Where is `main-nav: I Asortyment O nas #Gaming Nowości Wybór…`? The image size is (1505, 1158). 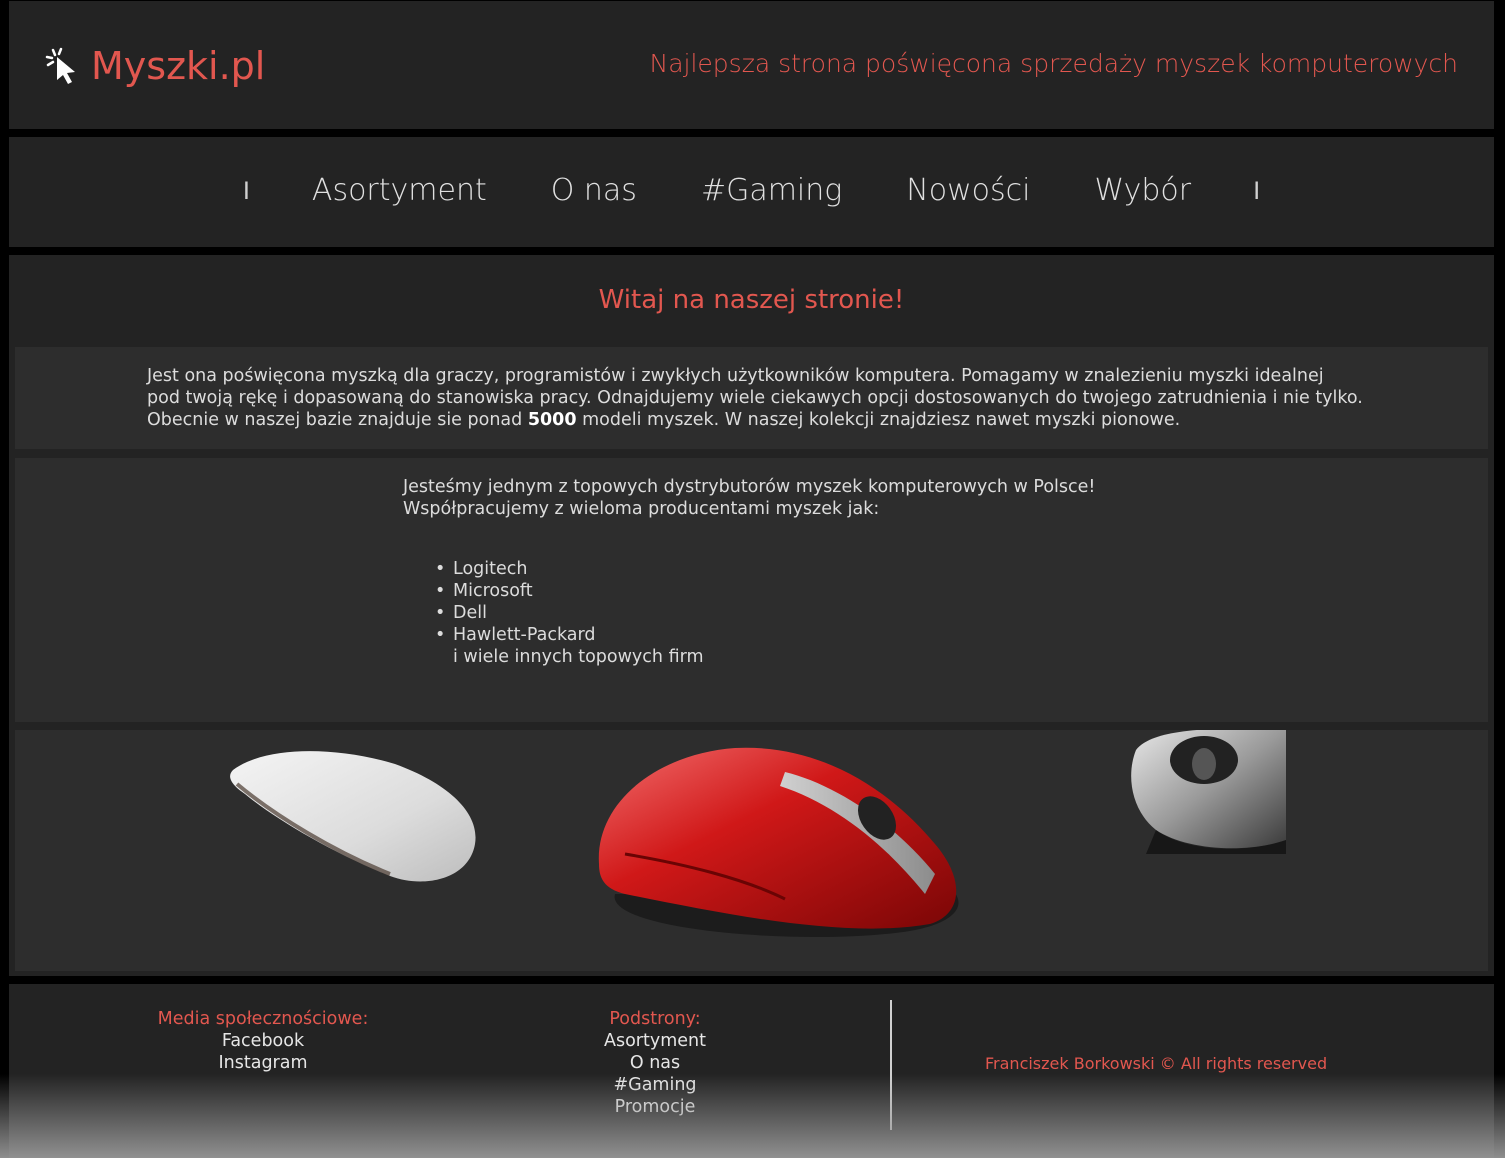
main-nav: I Asortyment O nas #Gaming Nowości Wybór… is located at coordinates (751, 192).